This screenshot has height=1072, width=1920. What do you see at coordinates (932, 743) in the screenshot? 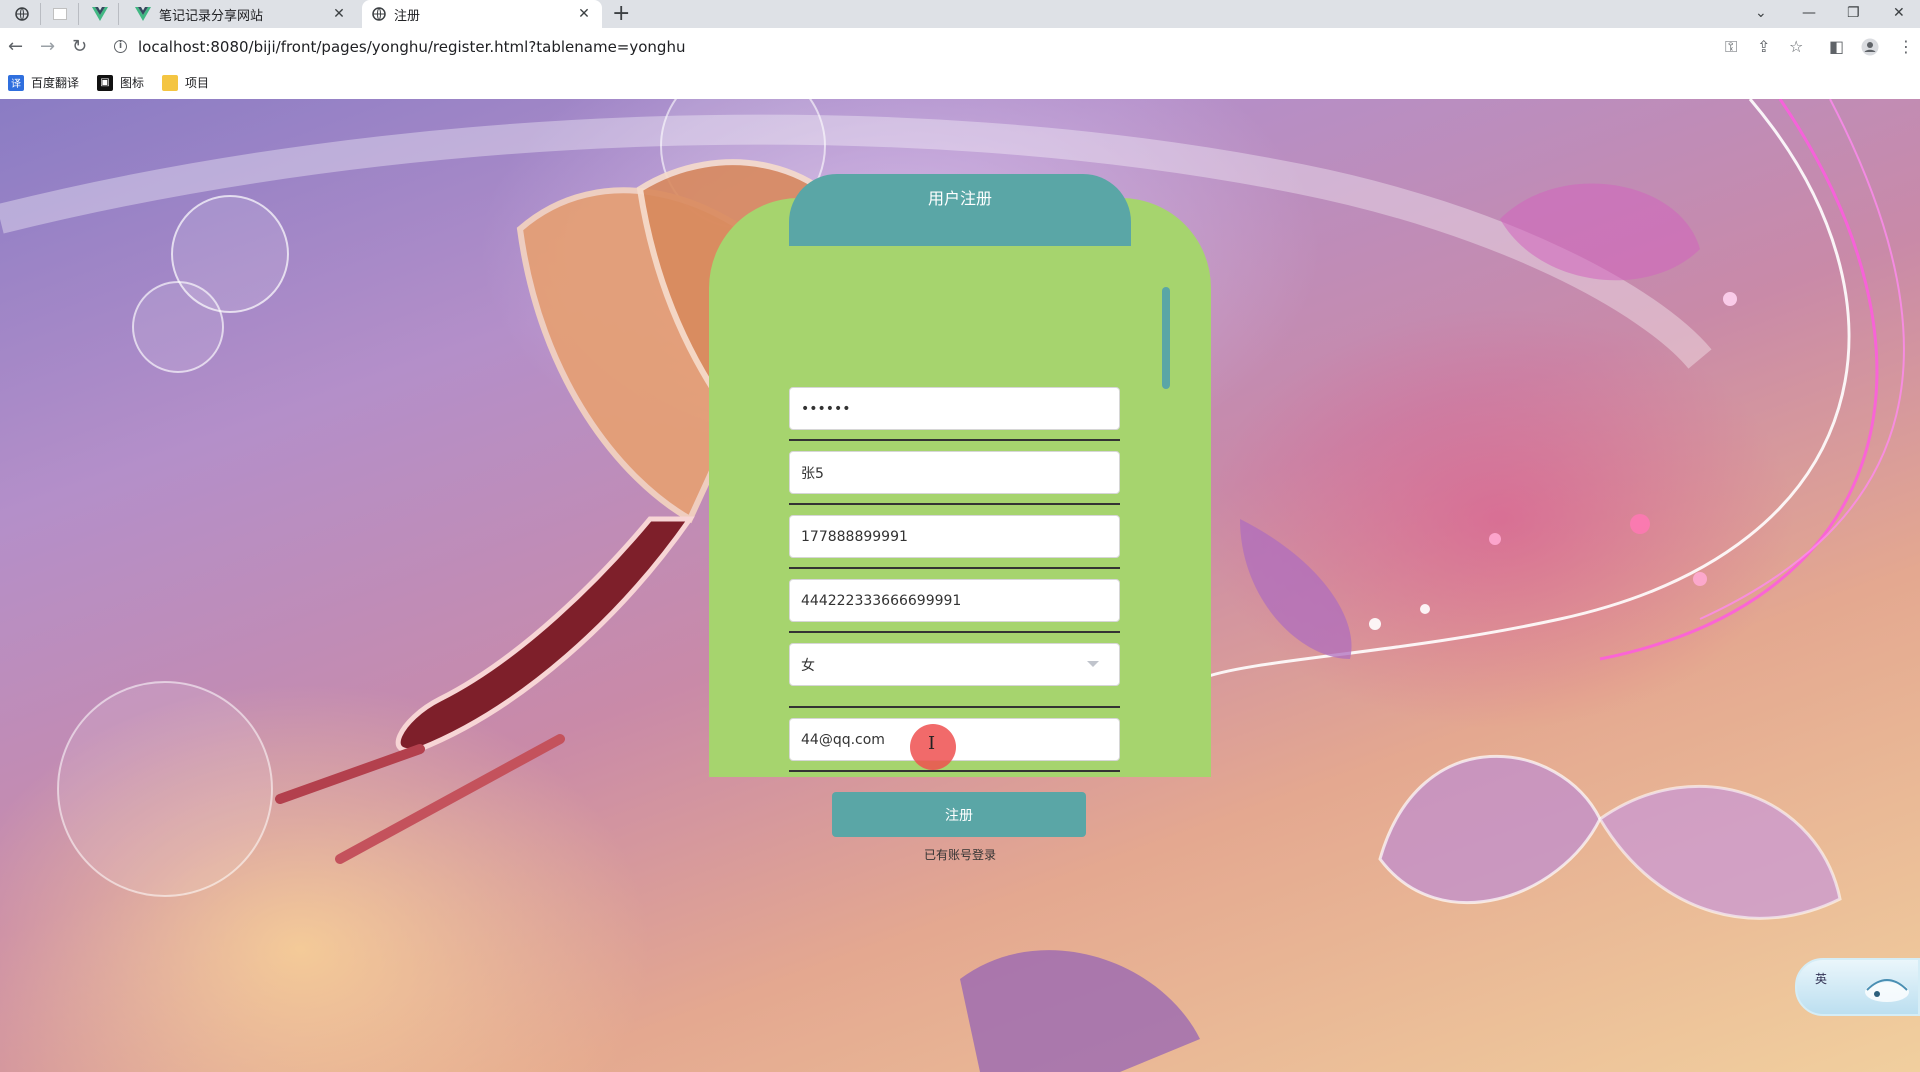
I see `text-cursor-icon: I` at bounding box center [932, 743].